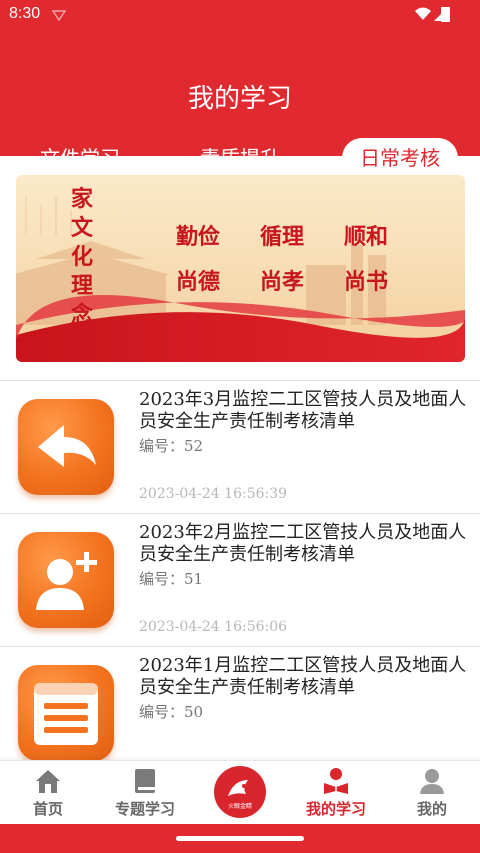  What do you see at coordinates (239, 99) in the screenshot?
I see `page-title: 我的学习` at bounding box center [239, 99].